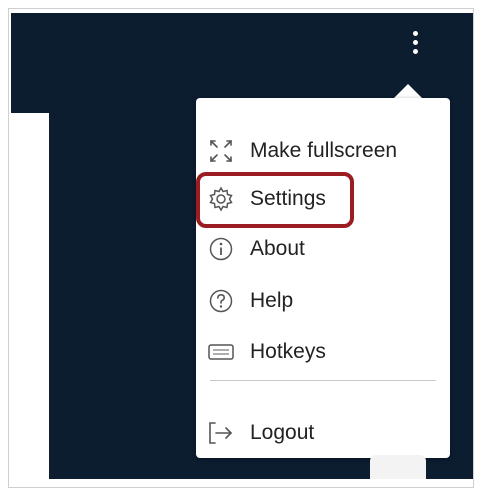 The width and height of the screenshot is (478, 492). Describe the element at coordinates (288, 198) in the screenshot. I see `menu-item-label: Settings` at that location.